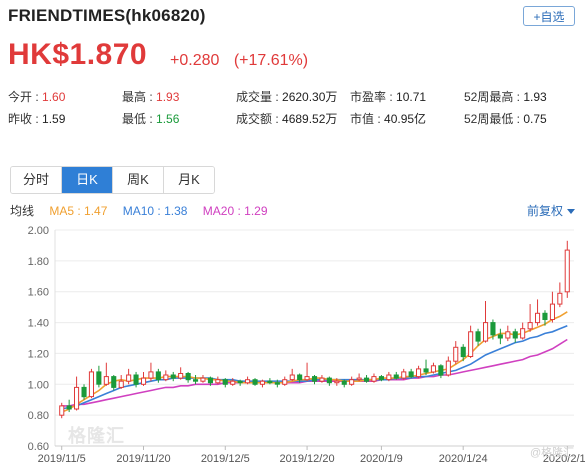 Image resolution: width=585 pixels, height=469 pixels. What do you see at coordinates (137, 119) in the screenshot?
I see `low-label: 最低 :` at bounding box center [137, 119].